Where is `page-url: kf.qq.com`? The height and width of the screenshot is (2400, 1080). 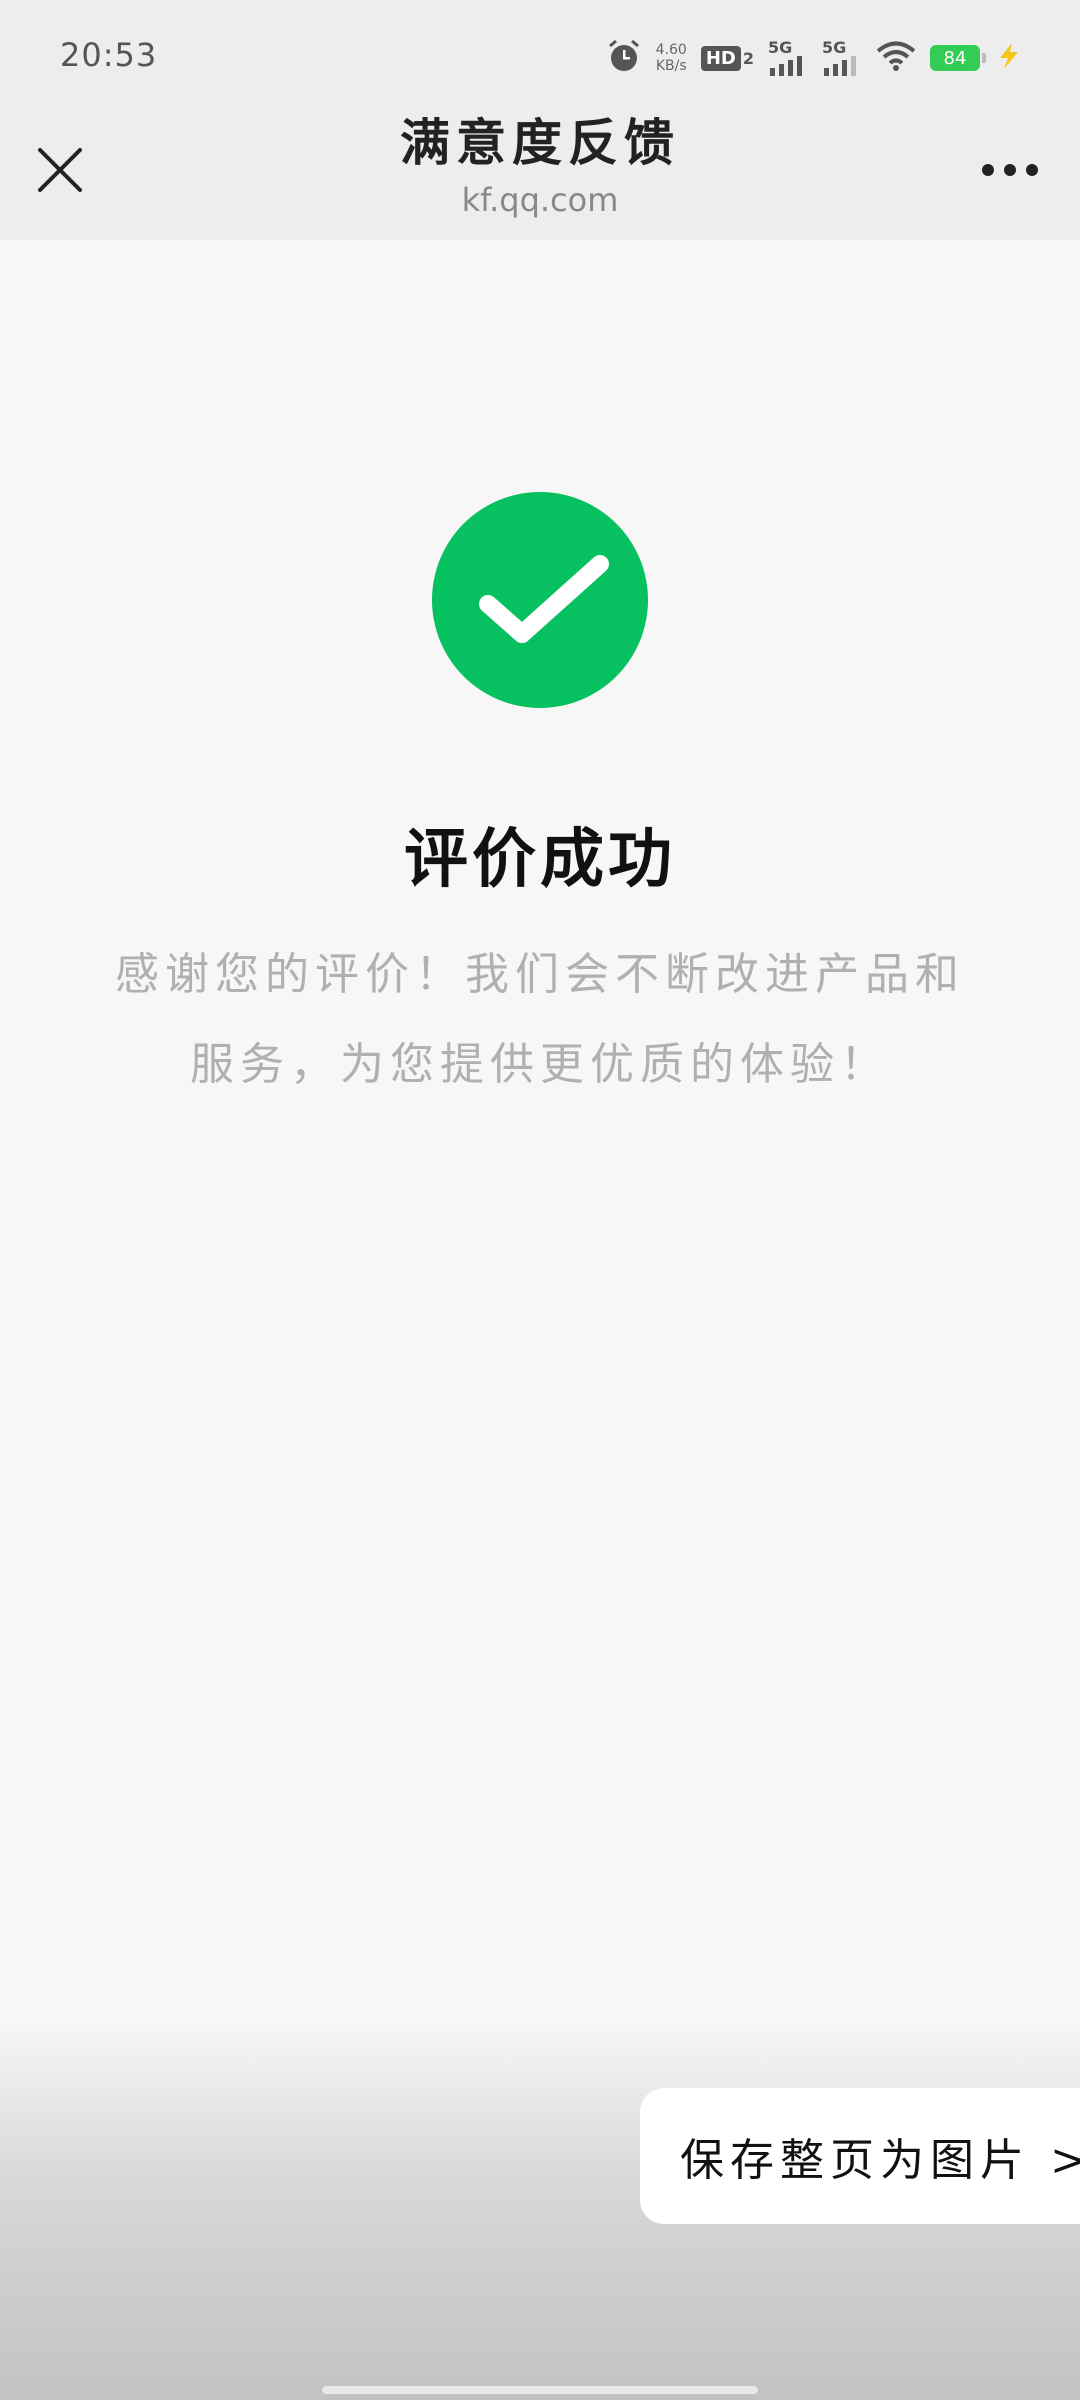
page-url: kf.qq.com is located at coordinates (540, 200).